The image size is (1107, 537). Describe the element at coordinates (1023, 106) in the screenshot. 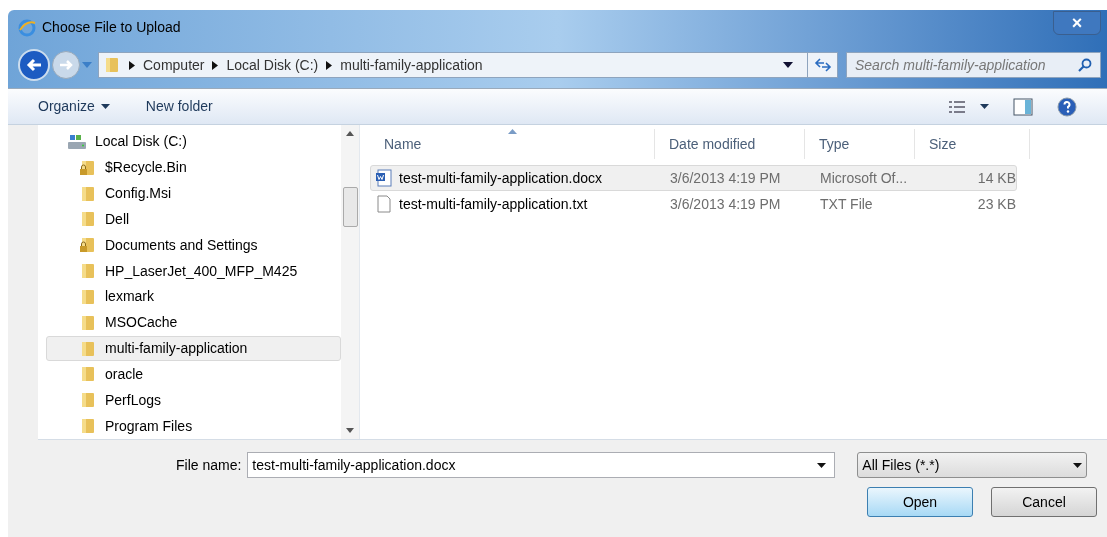

I see `preview-pane-icon` at that location.